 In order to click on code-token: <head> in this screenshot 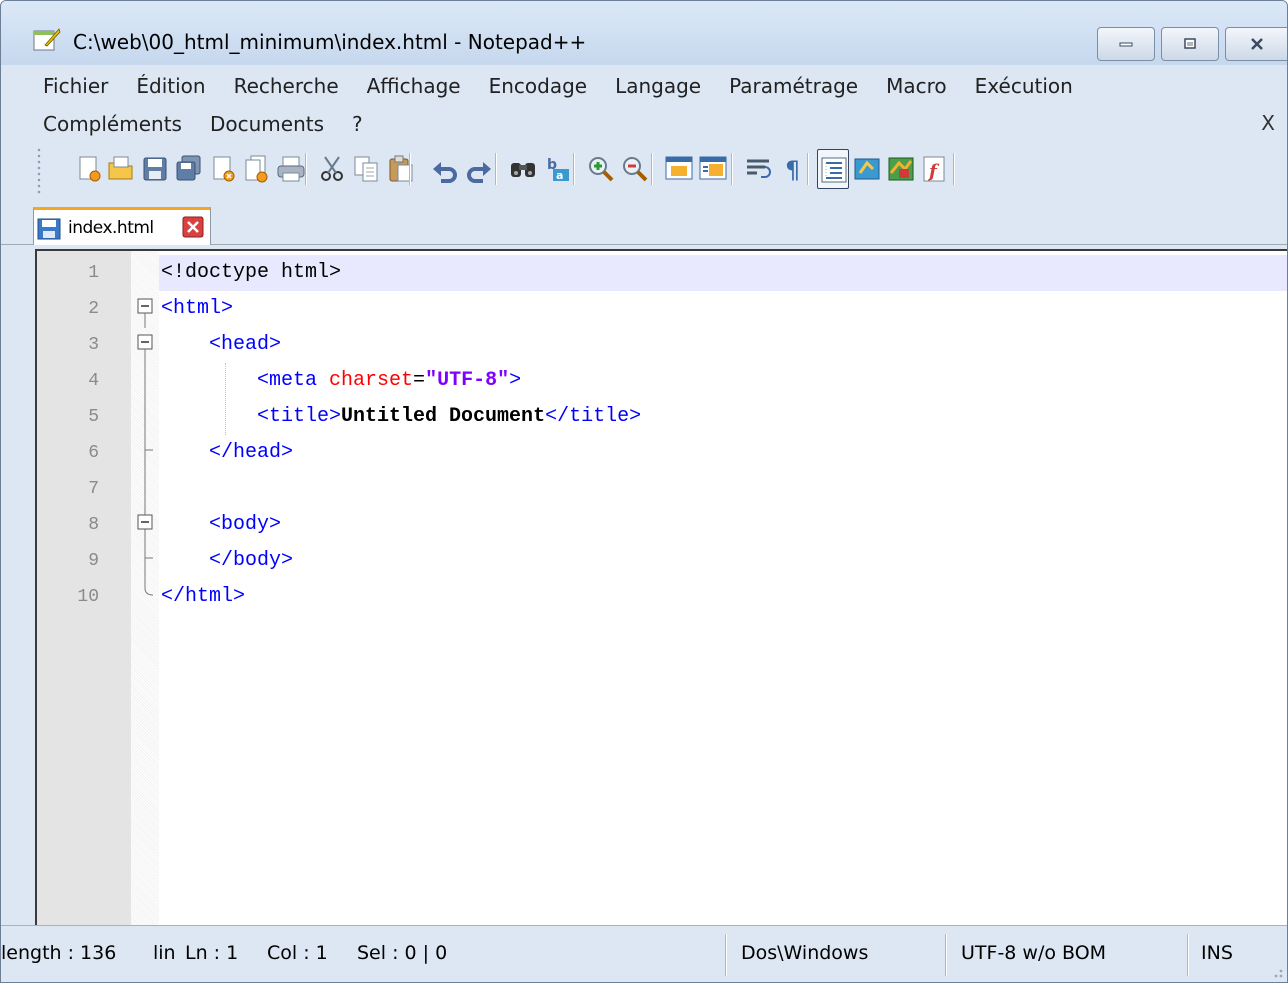, I will do `click(245, 344)`.